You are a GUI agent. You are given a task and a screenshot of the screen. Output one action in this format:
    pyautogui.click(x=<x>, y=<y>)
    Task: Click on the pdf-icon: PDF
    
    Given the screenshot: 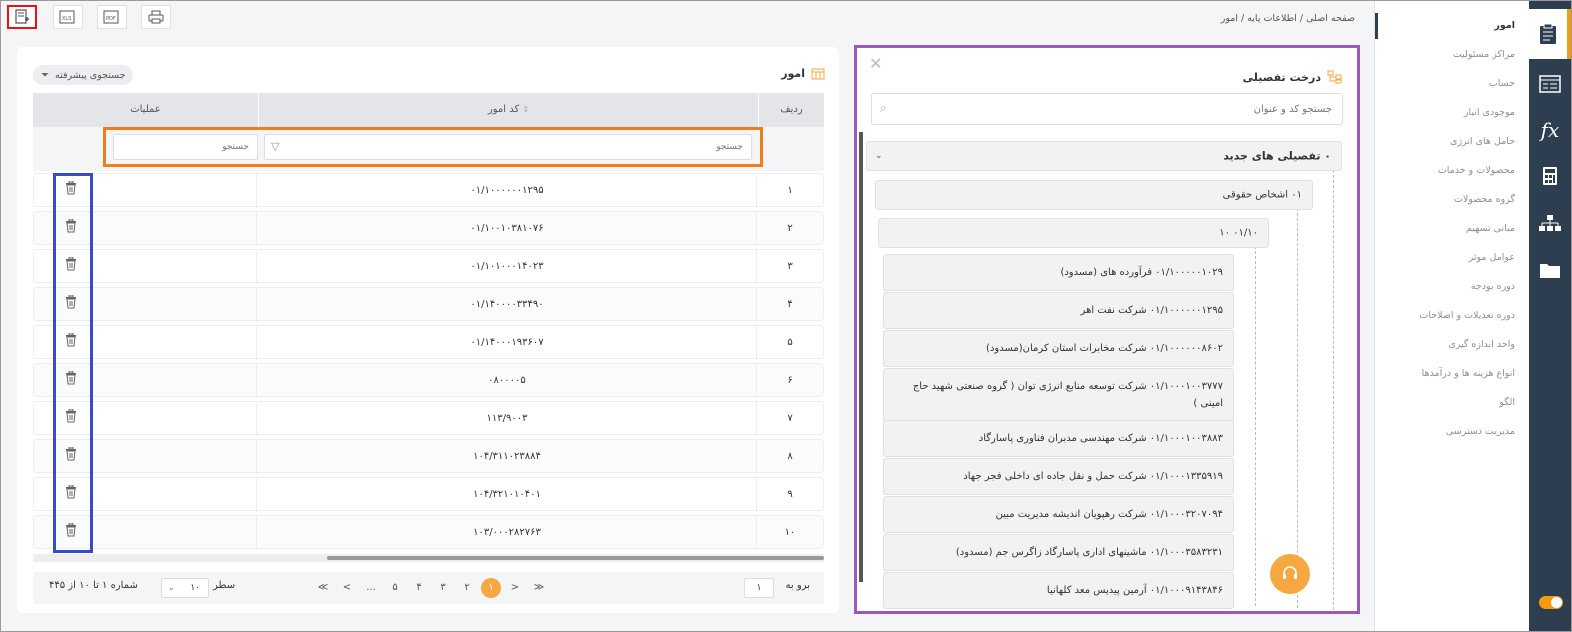 What is the action you would take?
    pyautogui.click(x=111, y=17)
    